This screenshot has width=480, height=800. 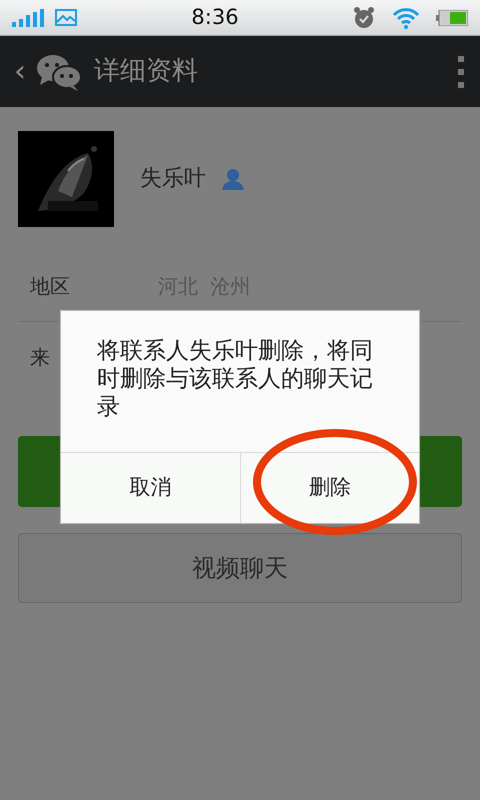 I want to click on field-label: 来, so click(x=40, y=357).